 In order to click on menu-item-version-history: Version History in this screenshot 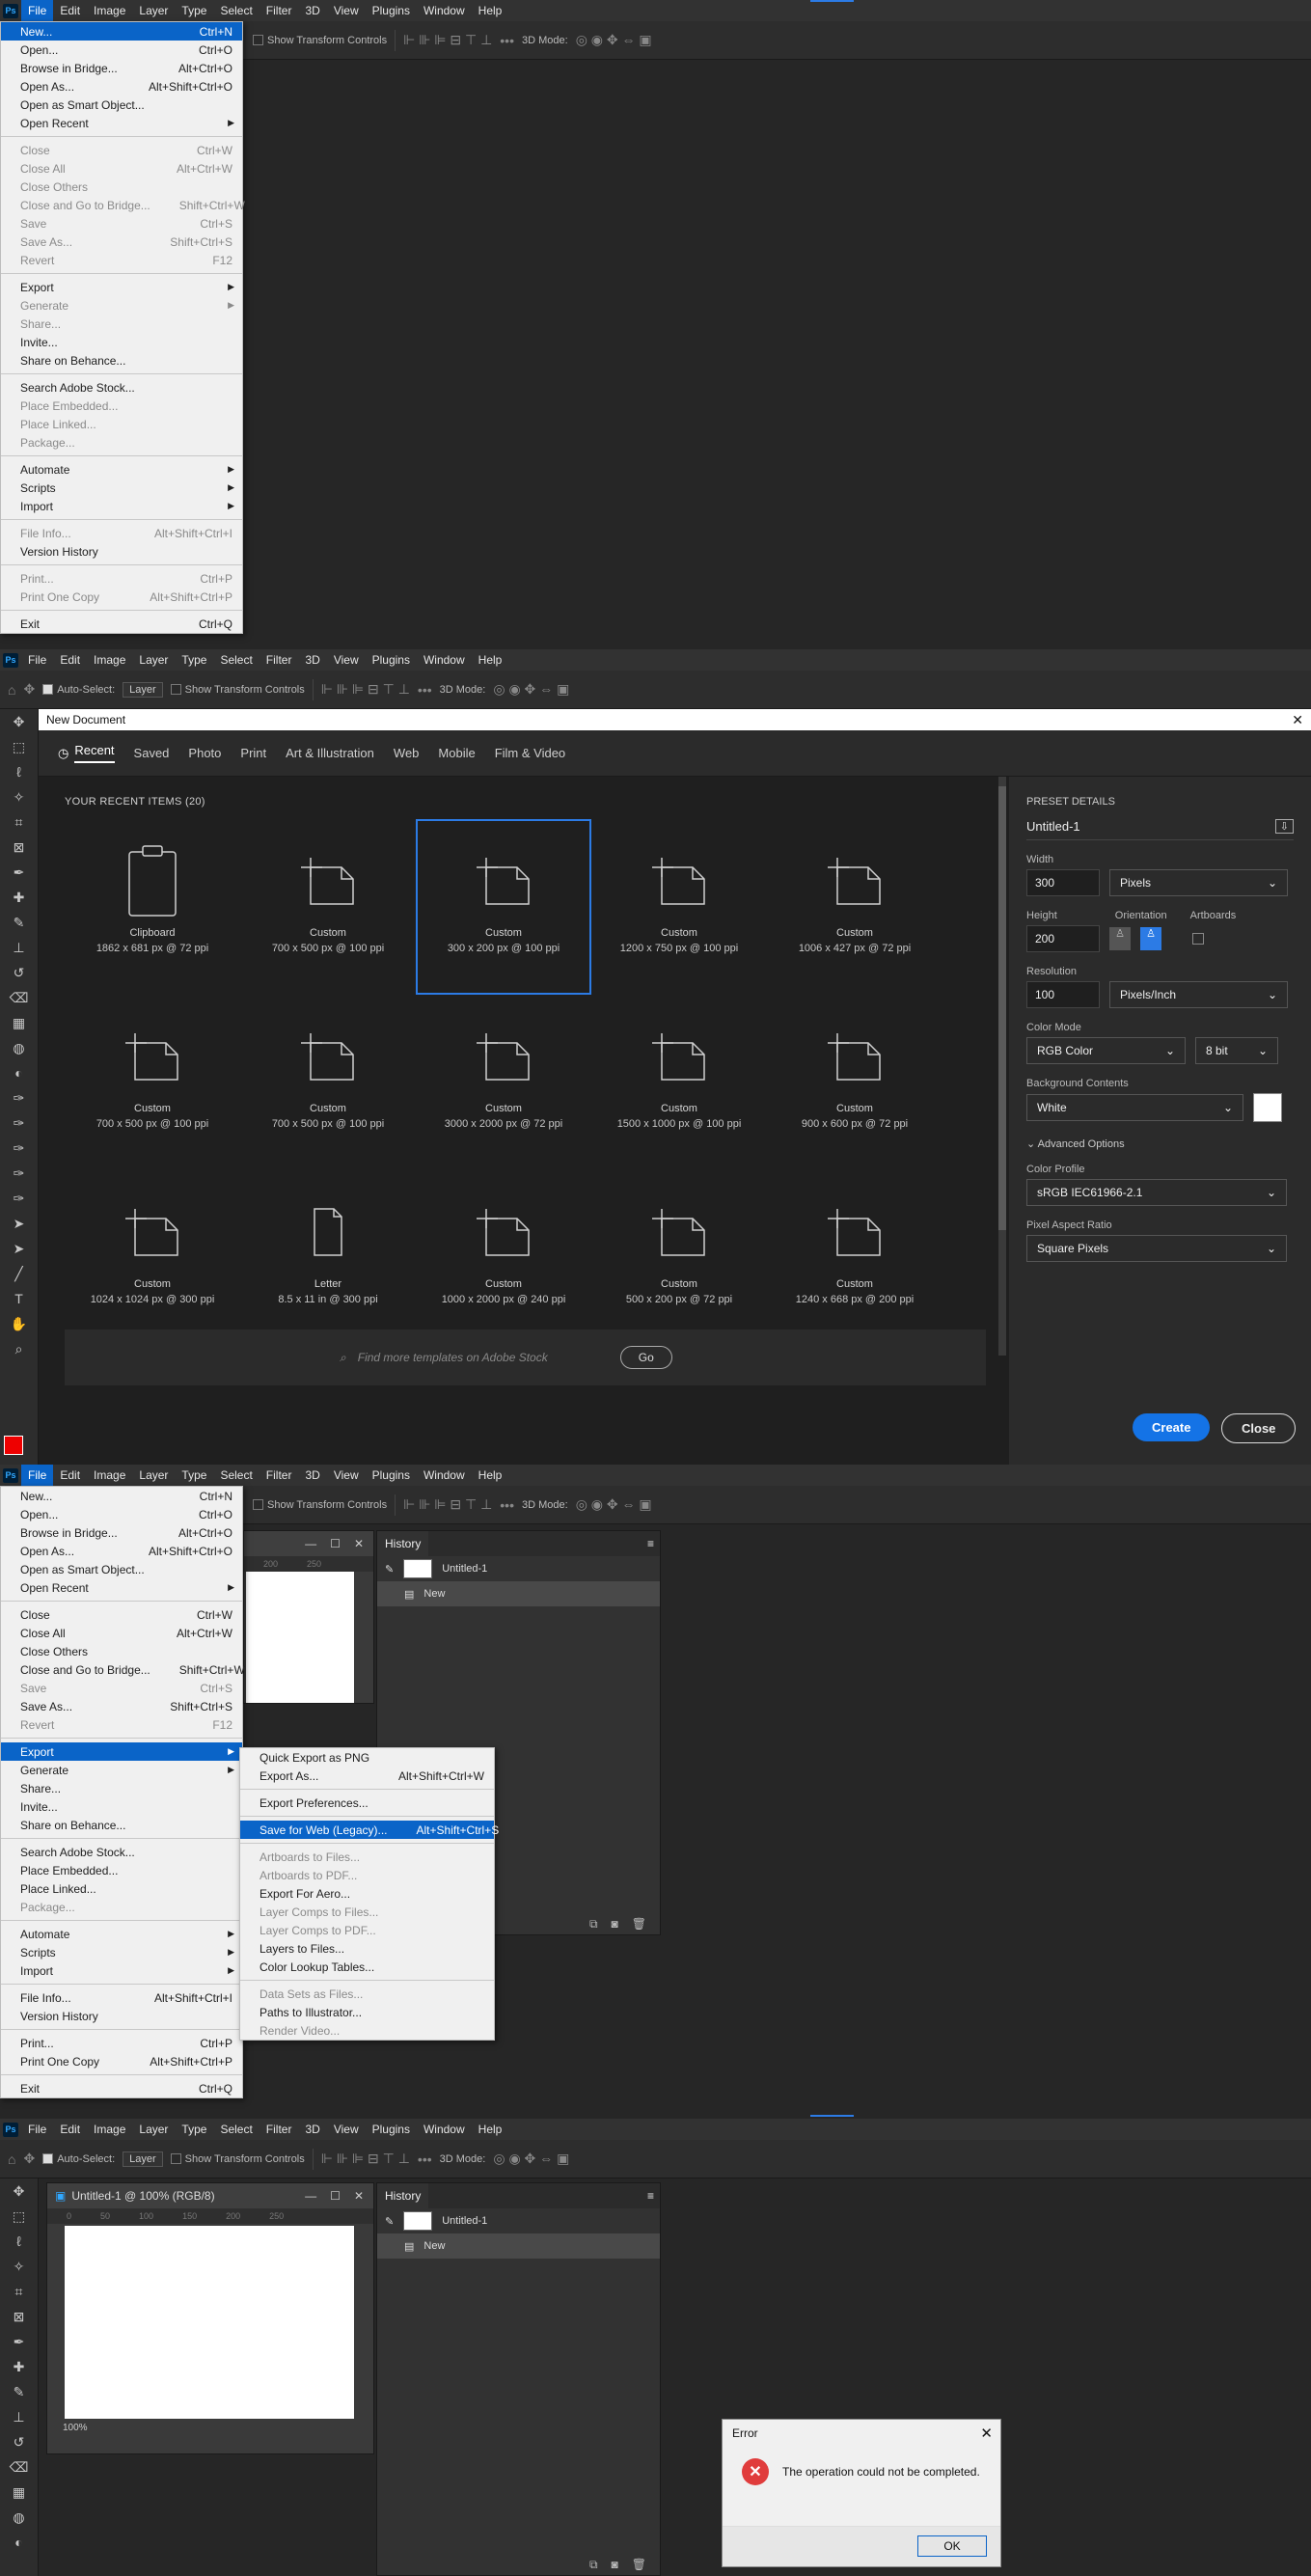, I will do `click(122, 2016)`.